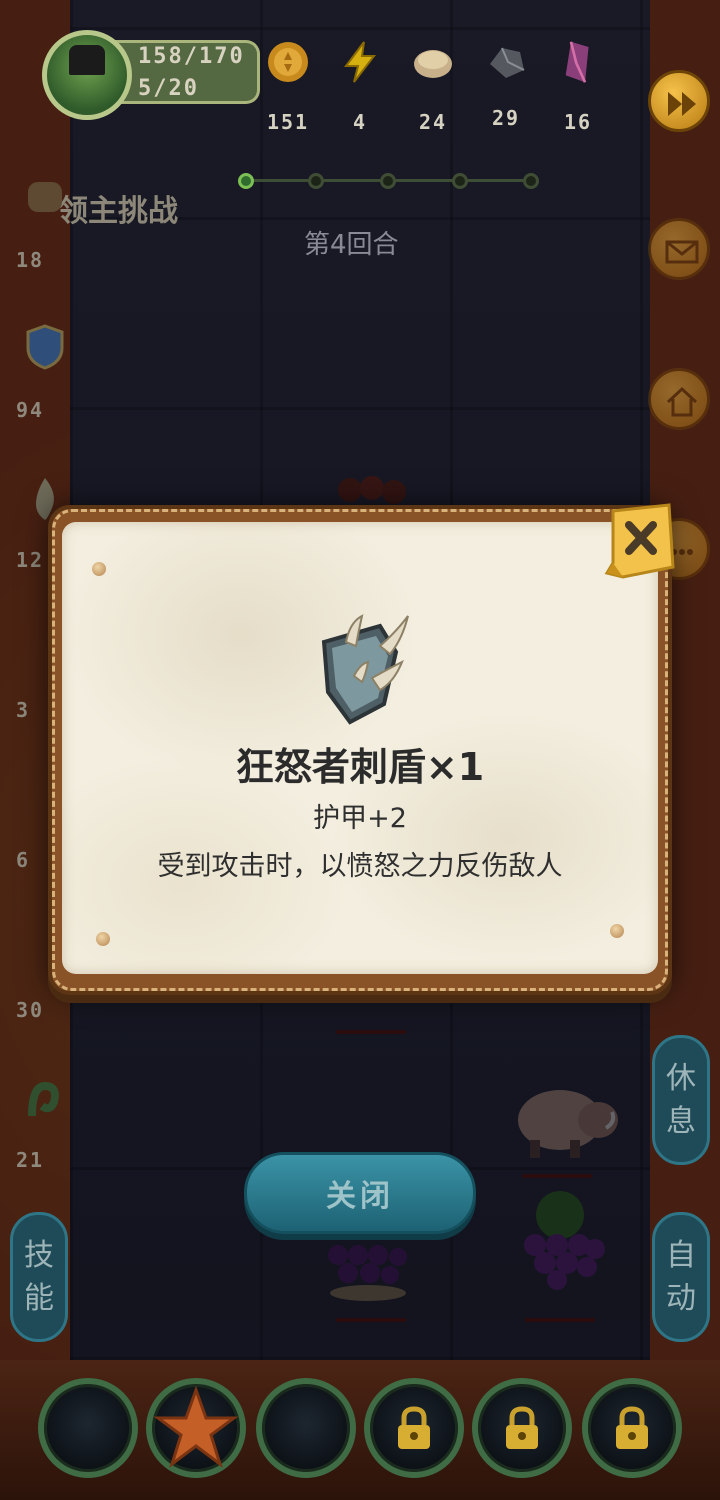 The width and height of the screenshot is (720, 1500). What do you see at coordinates (360, 767) in the screenshot?
I see `item-title: 狂怒者刺盾×1` at bounding box center [360, 767].